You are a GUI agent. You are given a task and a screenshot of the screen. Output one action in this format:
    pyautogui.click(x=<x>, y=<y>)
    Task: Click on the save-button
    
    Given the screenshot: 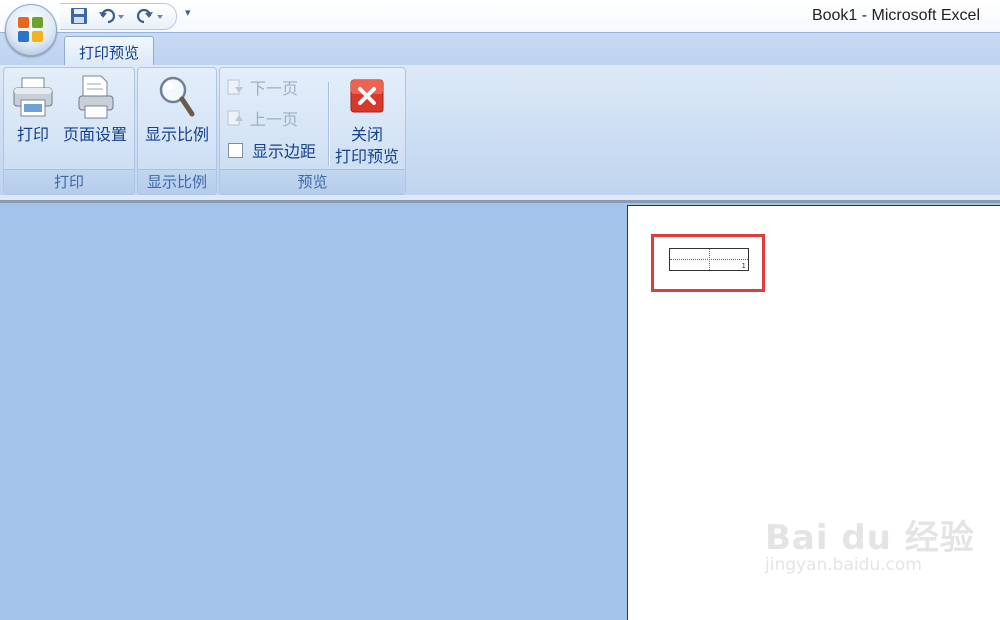 What is the action you would take?
    pyautogui.click(x=79, y=16)
    